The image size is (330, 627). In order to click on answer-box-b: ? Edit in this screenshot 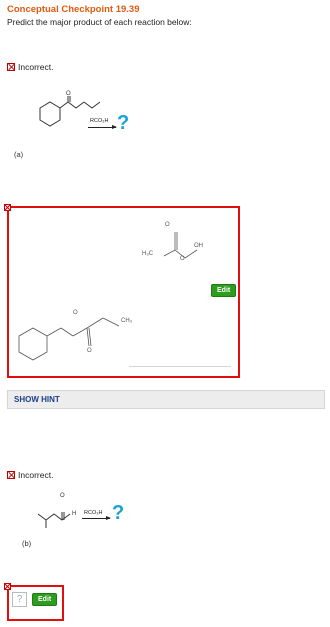, I will do `click(35, 603)`.